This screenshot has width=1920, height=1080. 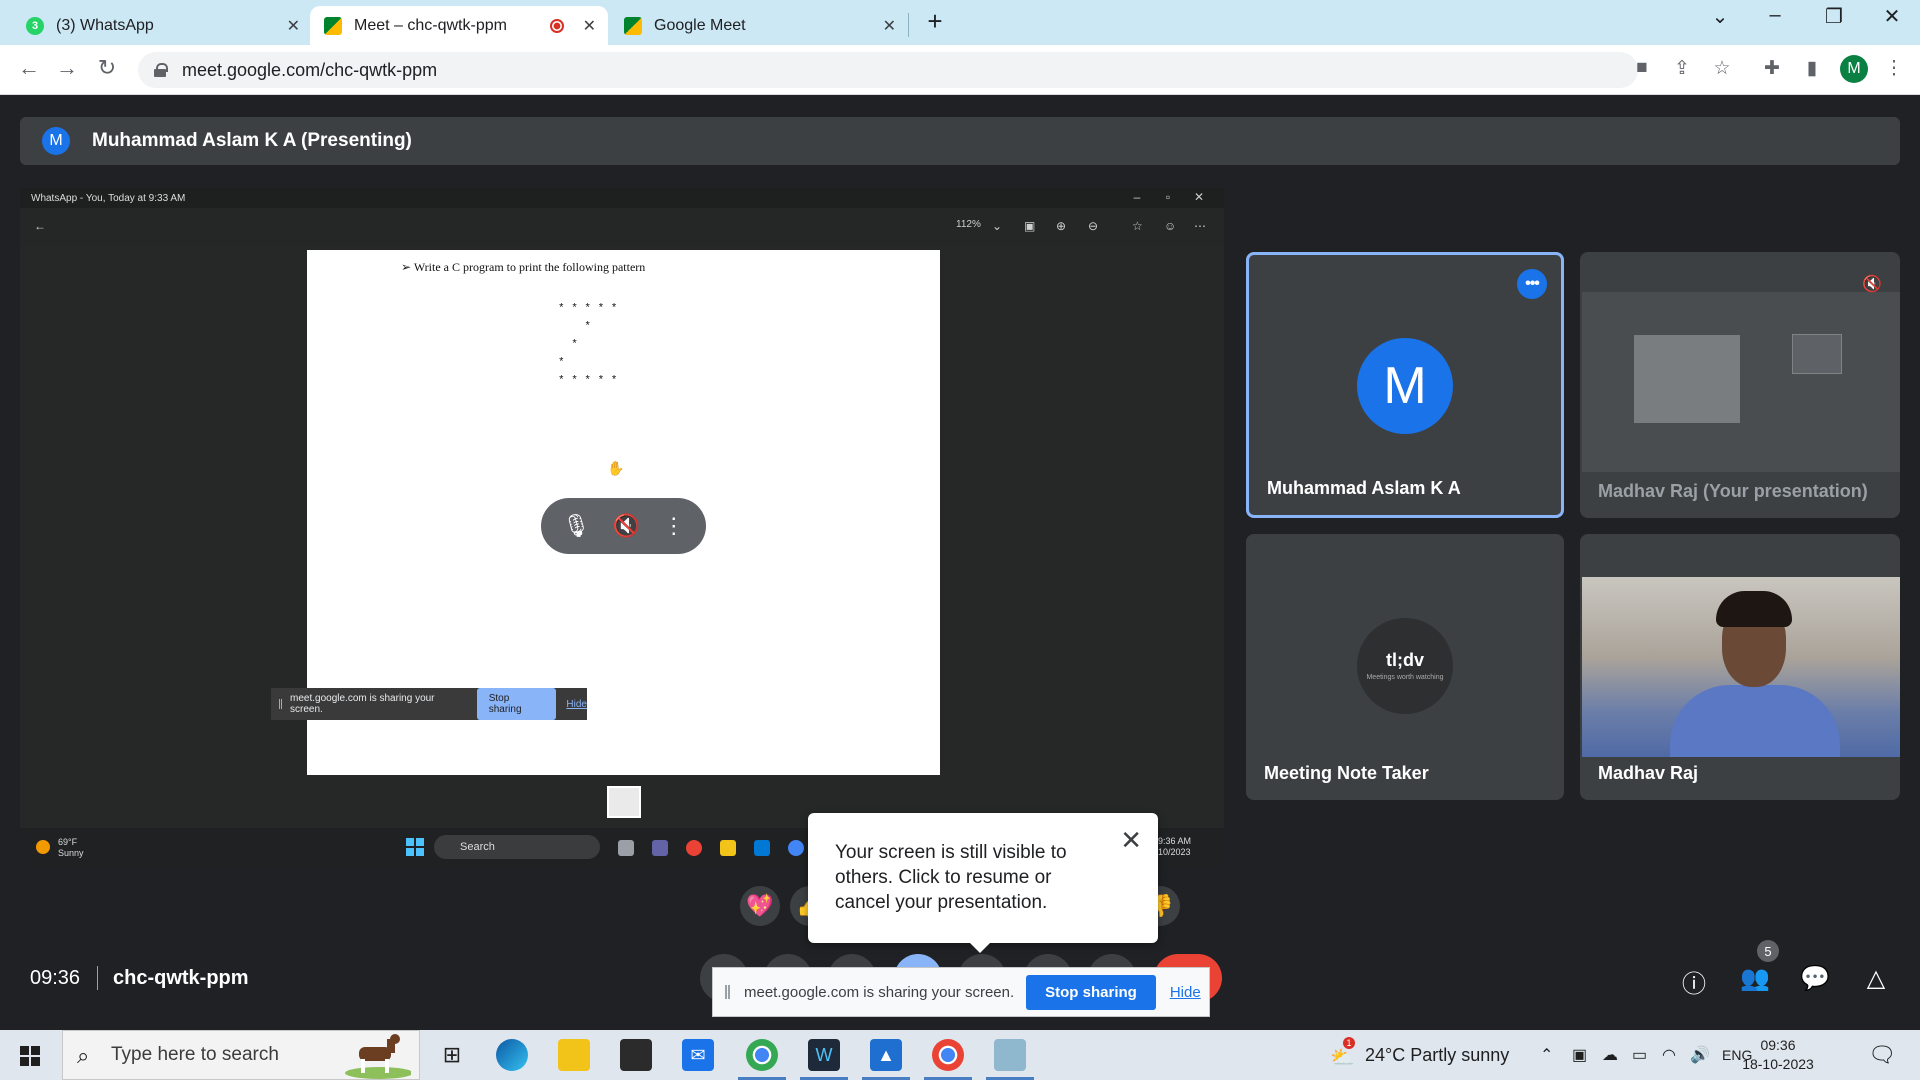 What do you see at coordinates (1772, 68) in the screenshot?
I see `extensions-puzzle-icon: ✚` at bounding box center [1772, 68].